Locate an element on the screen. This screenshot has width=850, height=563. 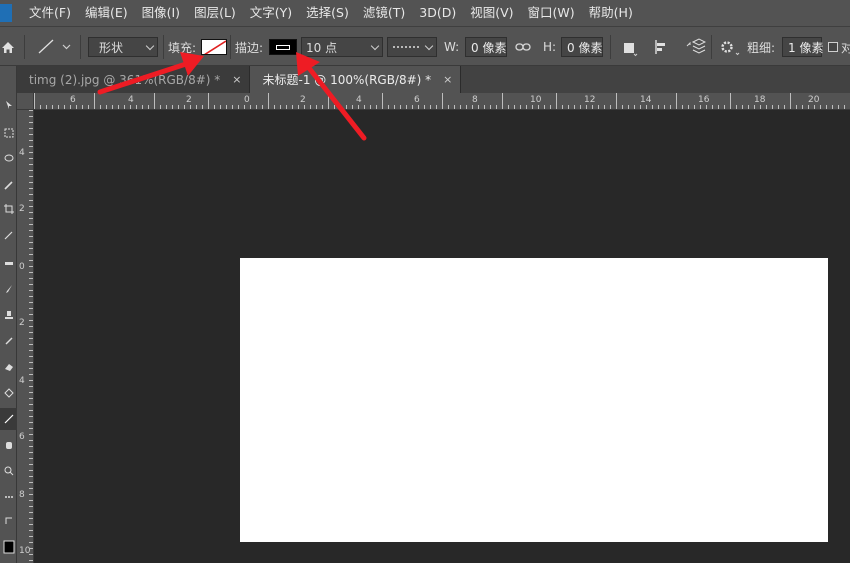
home-icon is located at coordinates (8, 47).